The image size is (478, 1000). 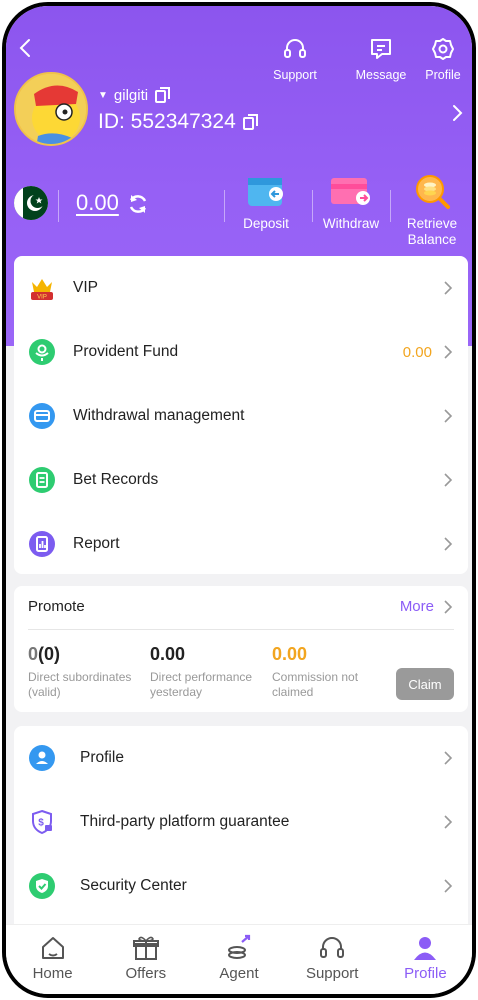 I want to click on claim-button: Claim, so click(x=425, y=684).